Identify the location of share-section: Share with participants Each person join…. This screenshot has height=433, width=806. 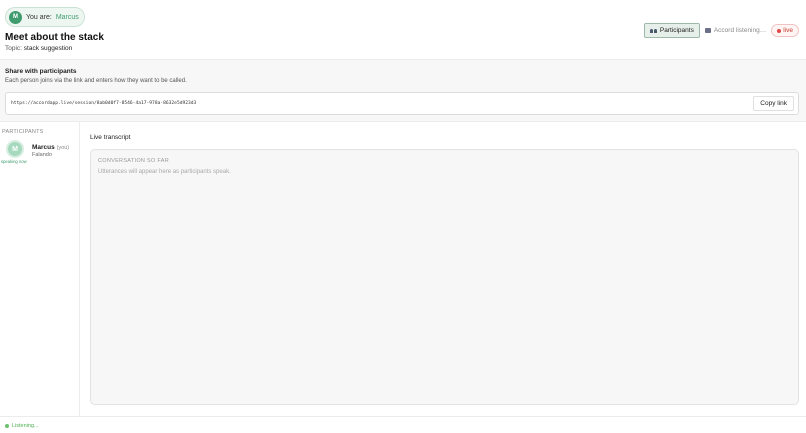
(403, 90).